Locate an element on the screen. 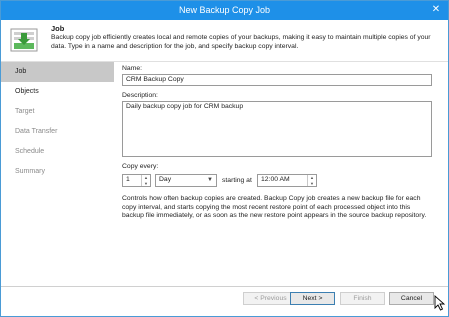  sidebar-item-summary: Summary is located at coordinates (57, 172).